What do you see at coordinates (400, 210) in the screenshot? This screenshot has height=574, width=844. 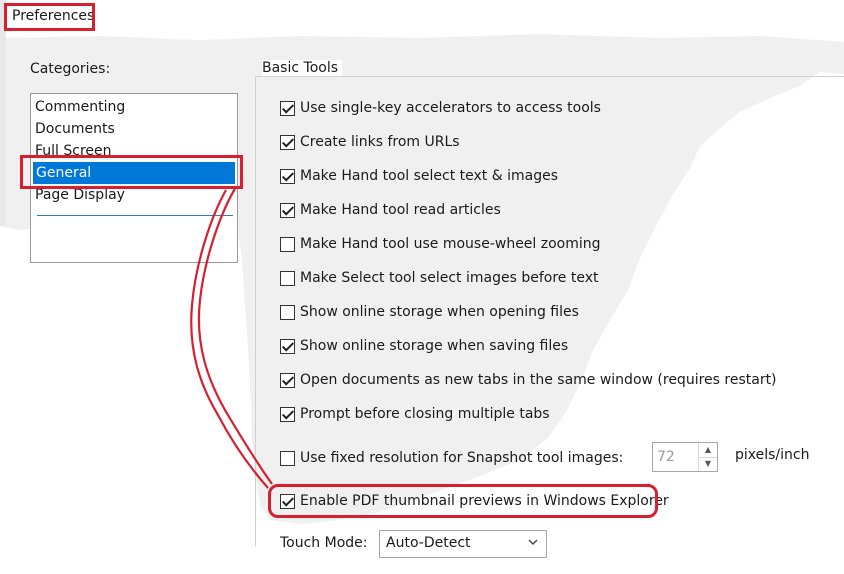 I see `option-label: Make Hand tool read articles` at bounding box center [400, 210].